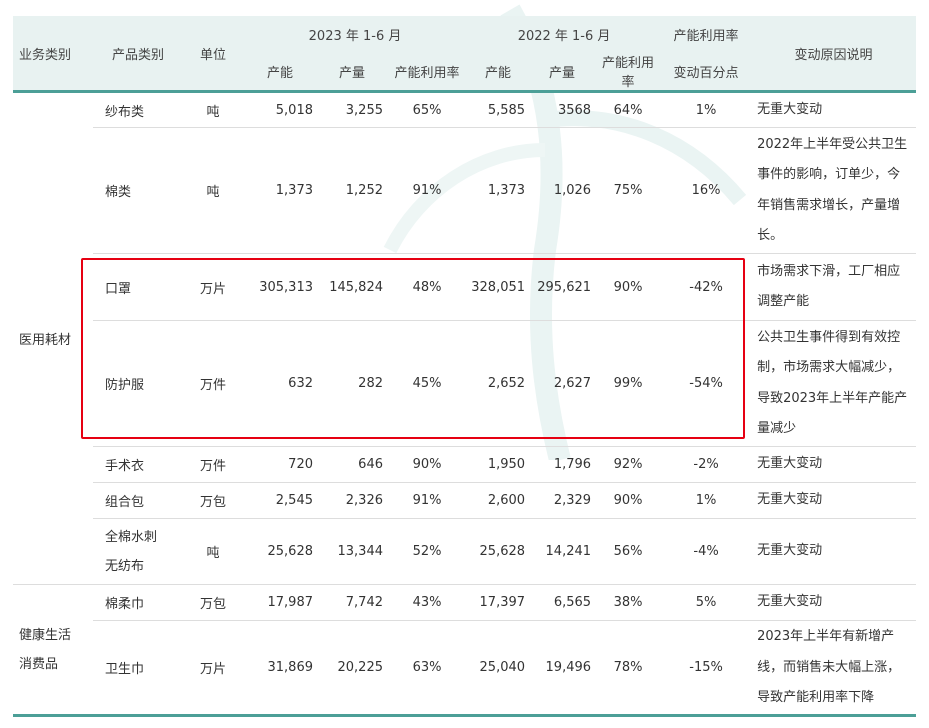  I want to click on utilization-change: -4%, so click(706, 551).